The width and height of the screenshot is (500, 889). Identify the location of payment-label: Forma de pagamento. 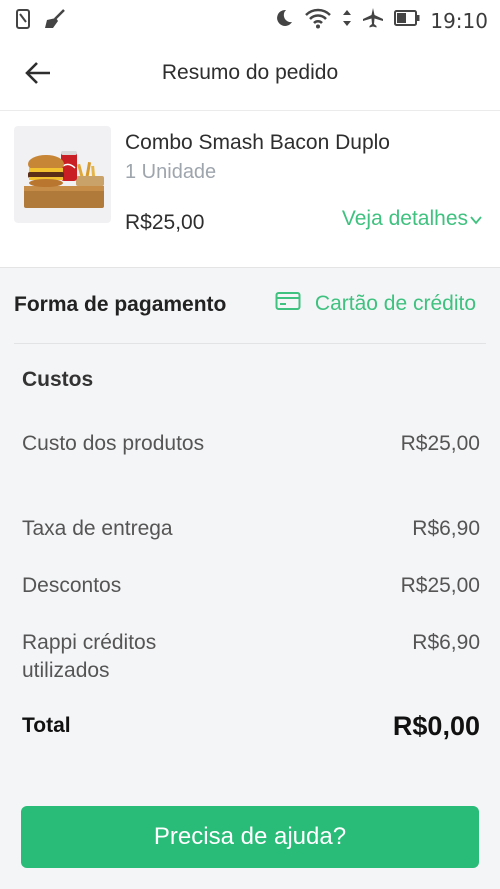
(120, 304).